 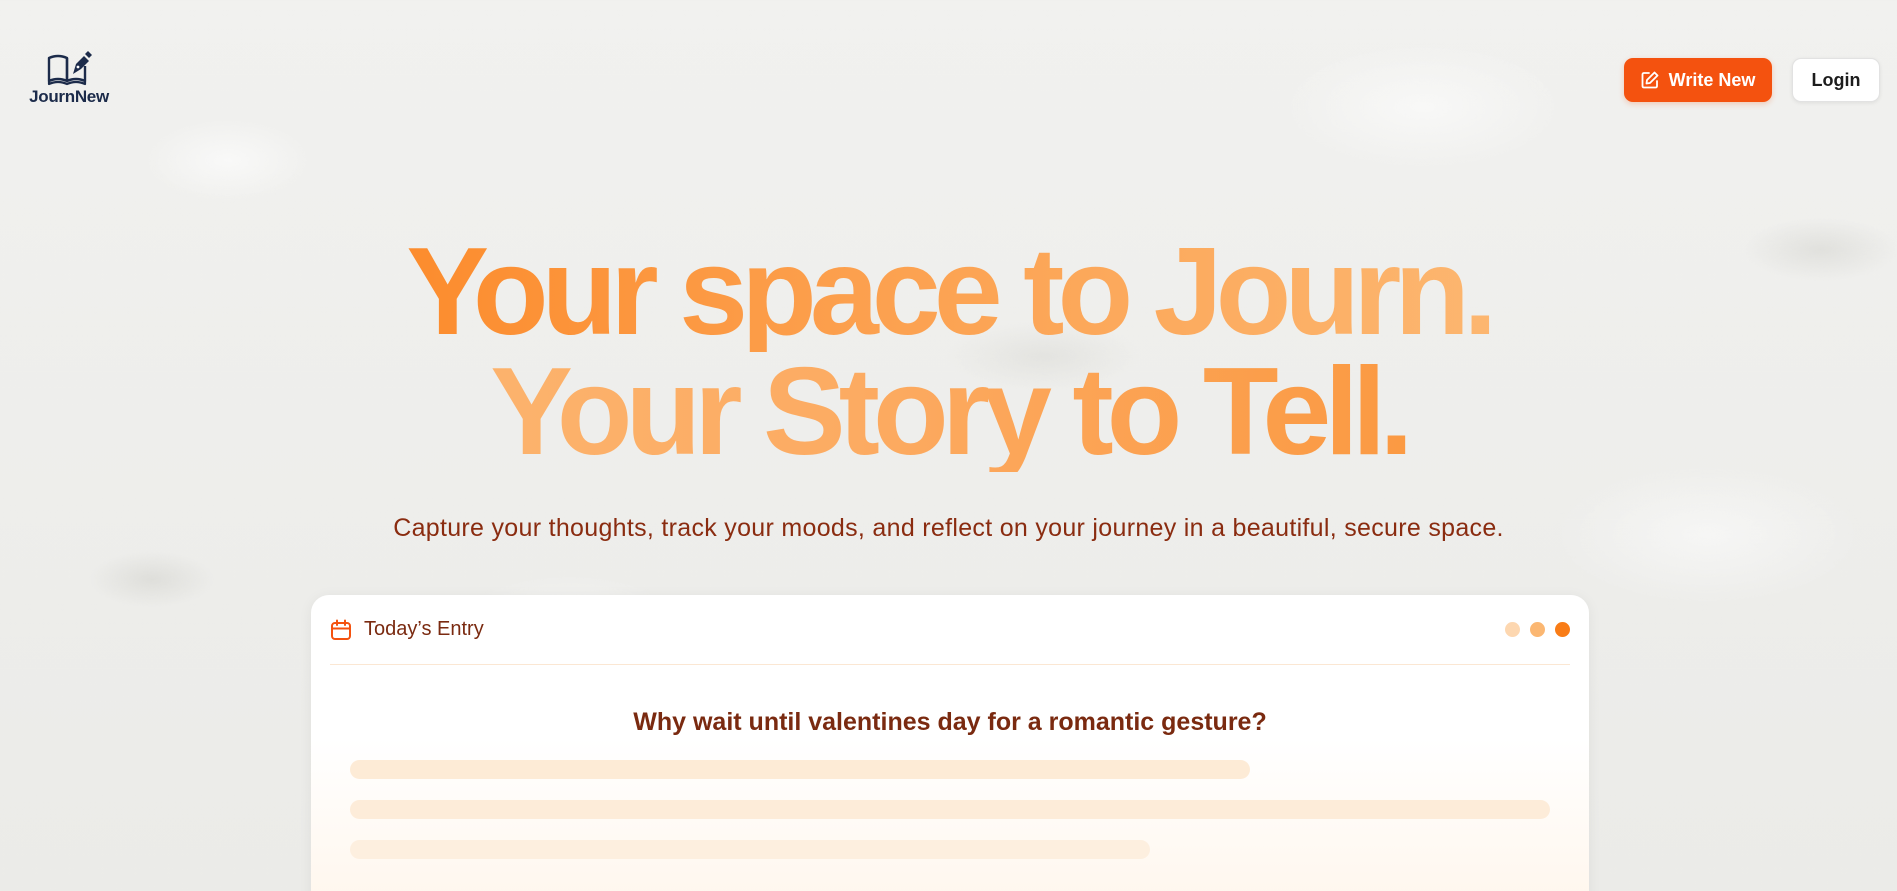 I want to click on login-label: Login, so click(x=1836, y=79).